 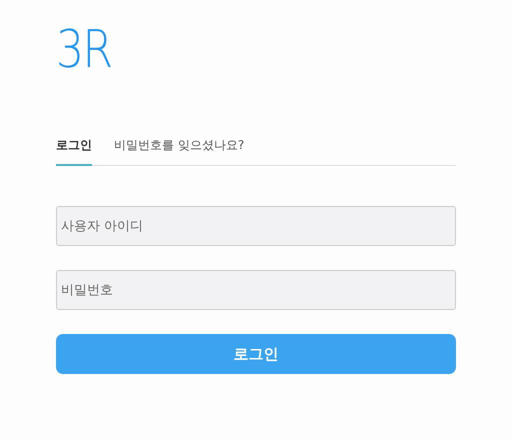 I want to click on logo: 3R, so click(x=84, y=50).